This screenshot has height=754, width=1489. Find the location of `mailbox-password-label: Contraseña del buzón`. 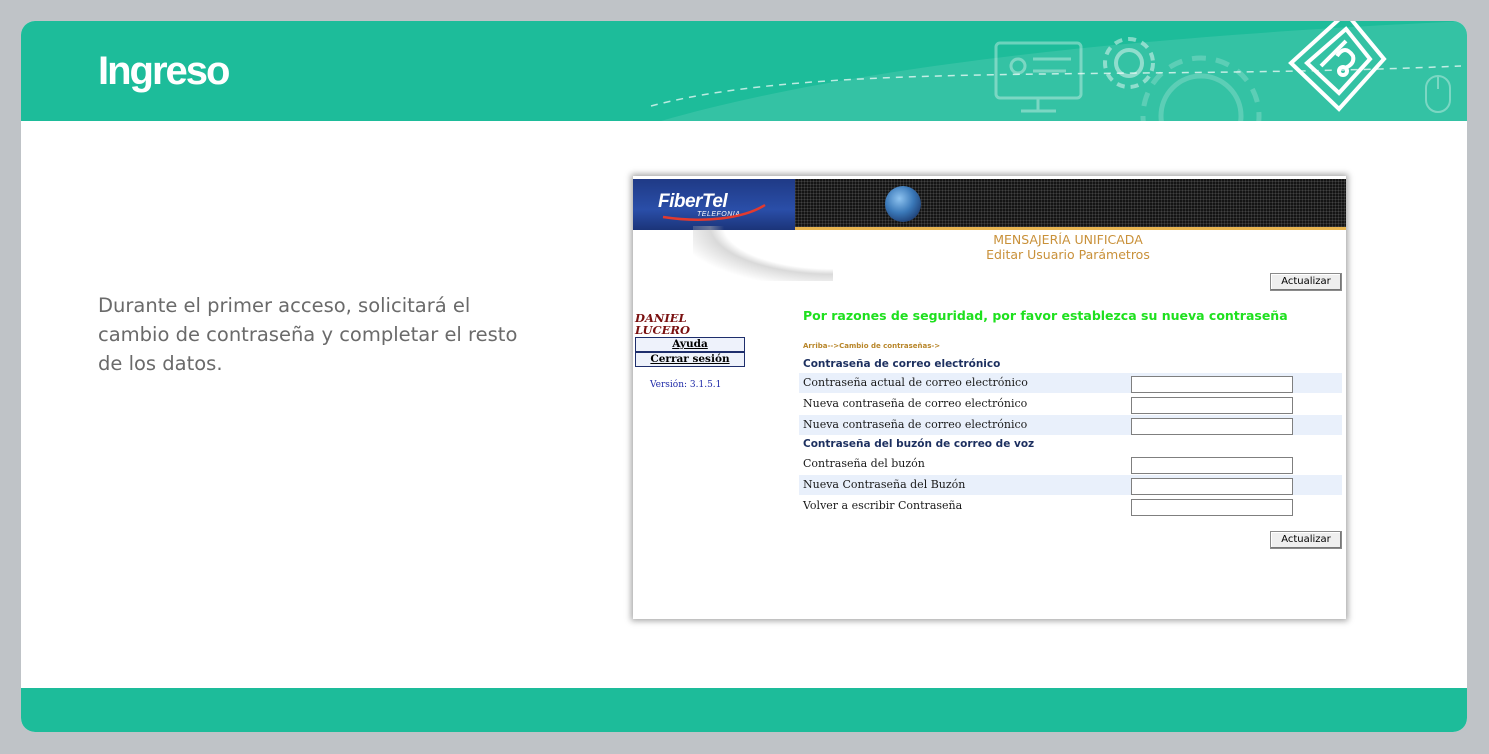

mailbox-password-label: Contraseña del buzón is located at coordinates (864, 463).